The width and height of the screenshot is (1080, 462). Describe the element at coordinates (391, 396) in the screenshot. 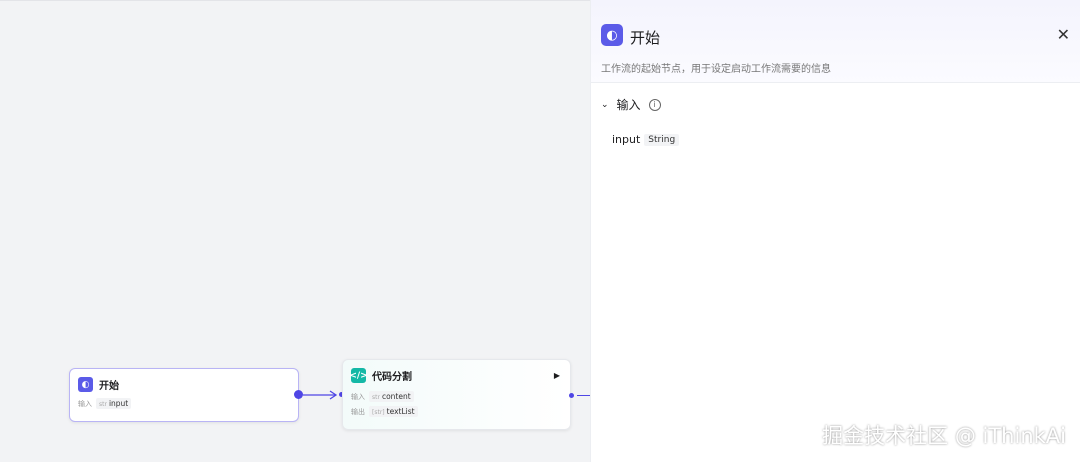

I see `input-tag: str content` at that location.